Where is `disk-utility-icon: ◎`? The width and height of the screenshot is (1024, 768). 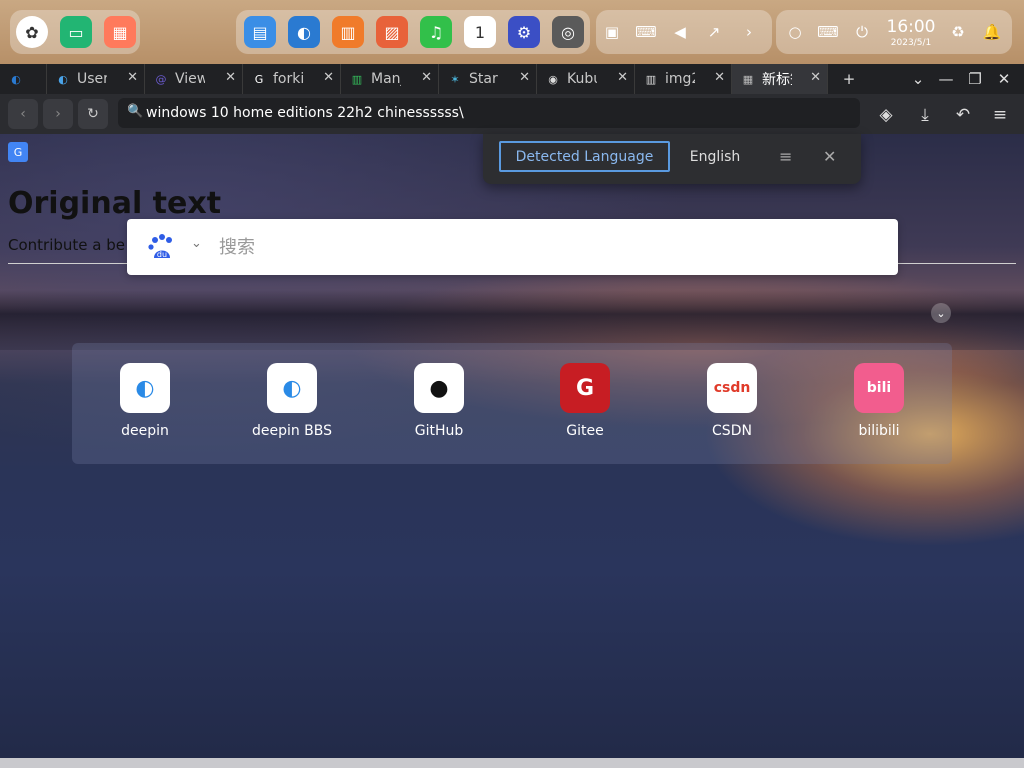
disk-utility-icon: ◎ is located at coordinates (568, 32).